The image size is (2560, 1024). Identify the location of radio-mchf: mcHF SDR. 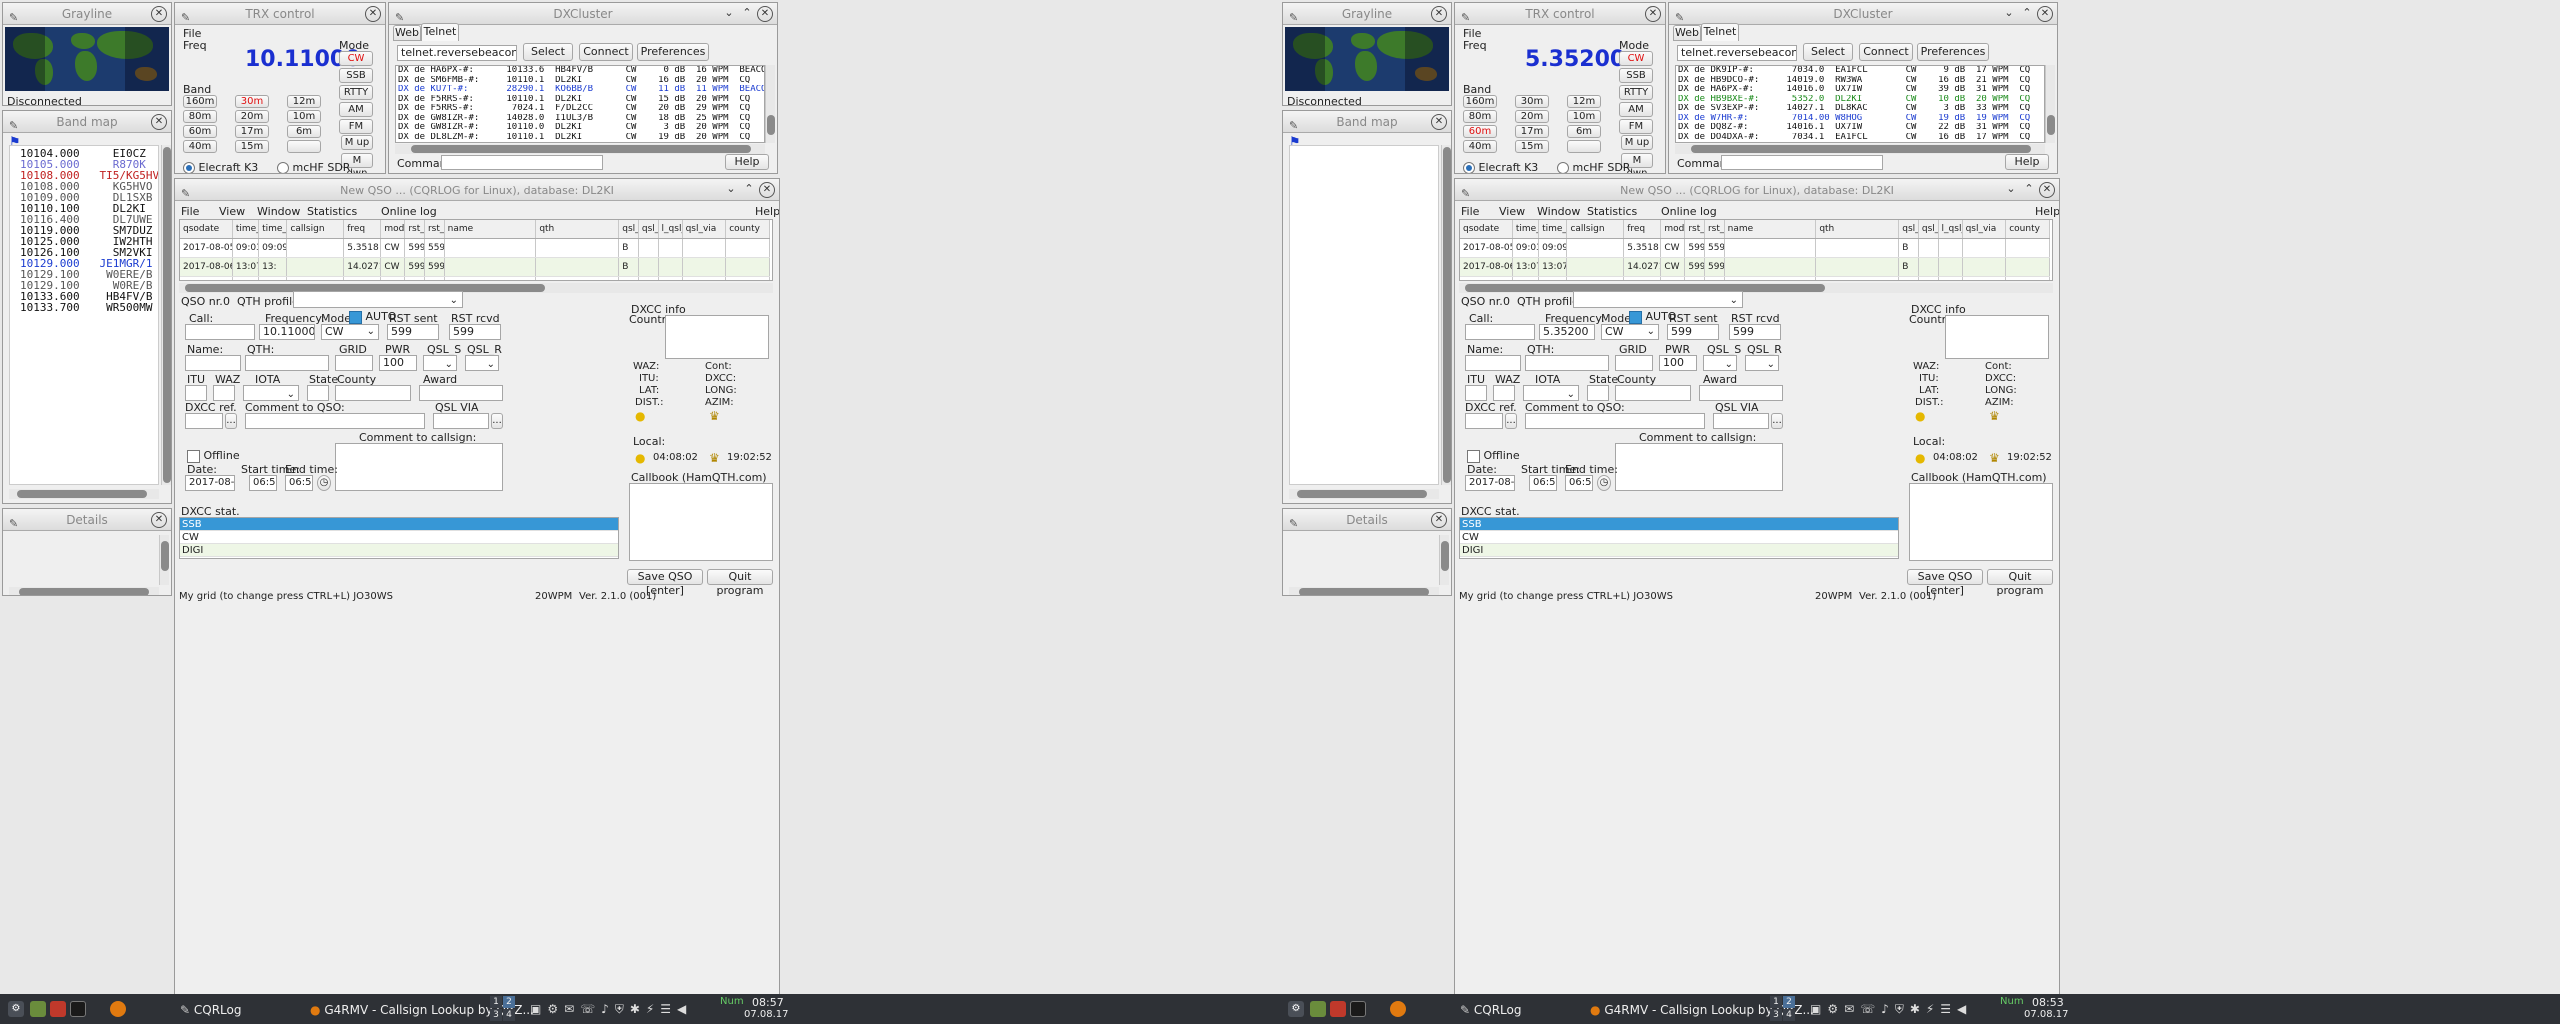
(313, 167).